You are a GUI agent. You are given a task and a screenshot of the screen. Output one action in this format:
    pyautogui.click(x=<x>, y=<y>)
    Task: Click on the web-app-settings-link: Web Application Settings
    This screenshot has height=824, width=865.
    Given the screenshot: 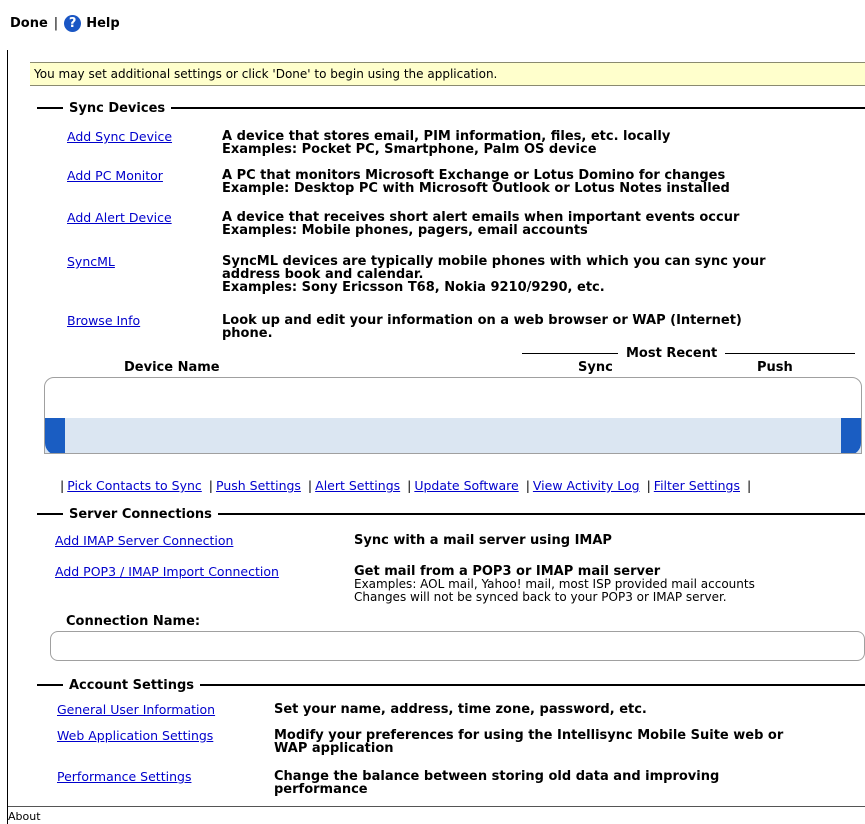 What is the action you would take?
    pyautogui.click(x=135, y=735)
    